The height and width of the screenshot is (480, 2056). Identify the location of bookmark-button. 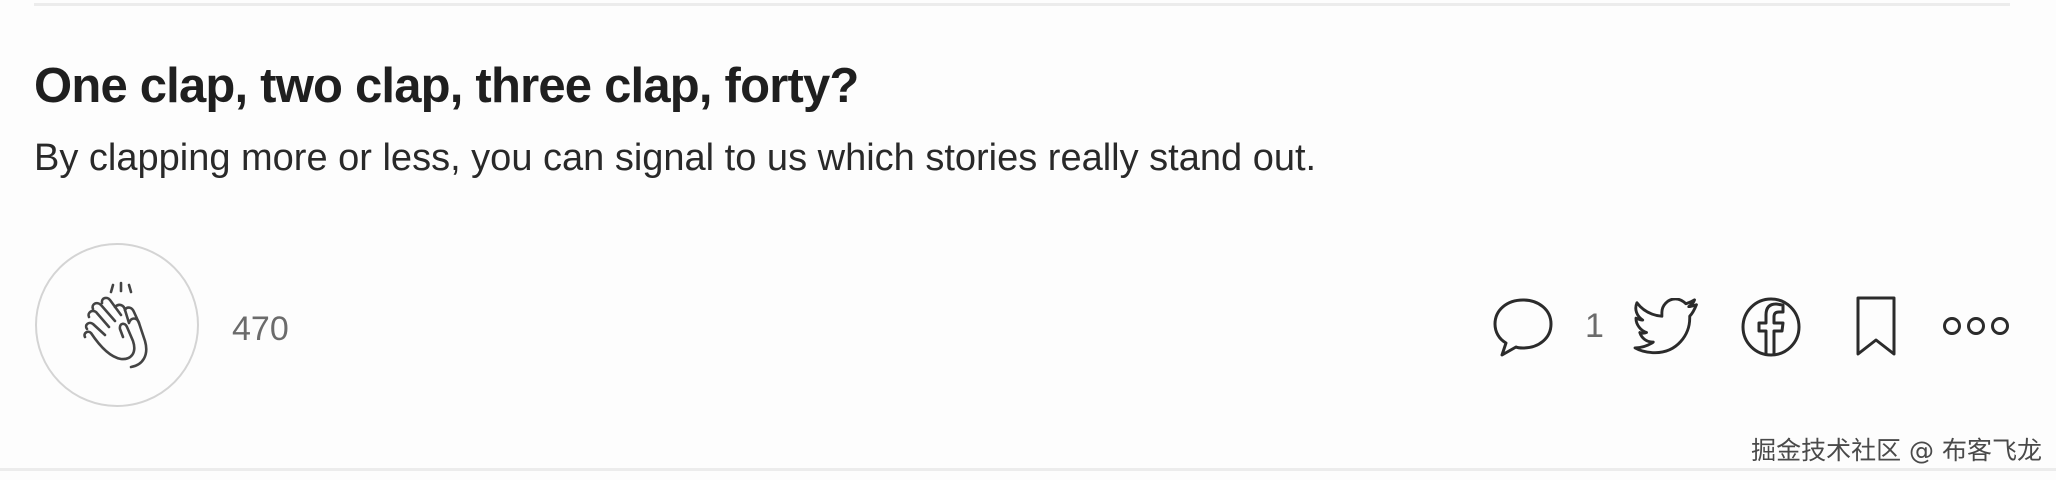
(1876, 326).